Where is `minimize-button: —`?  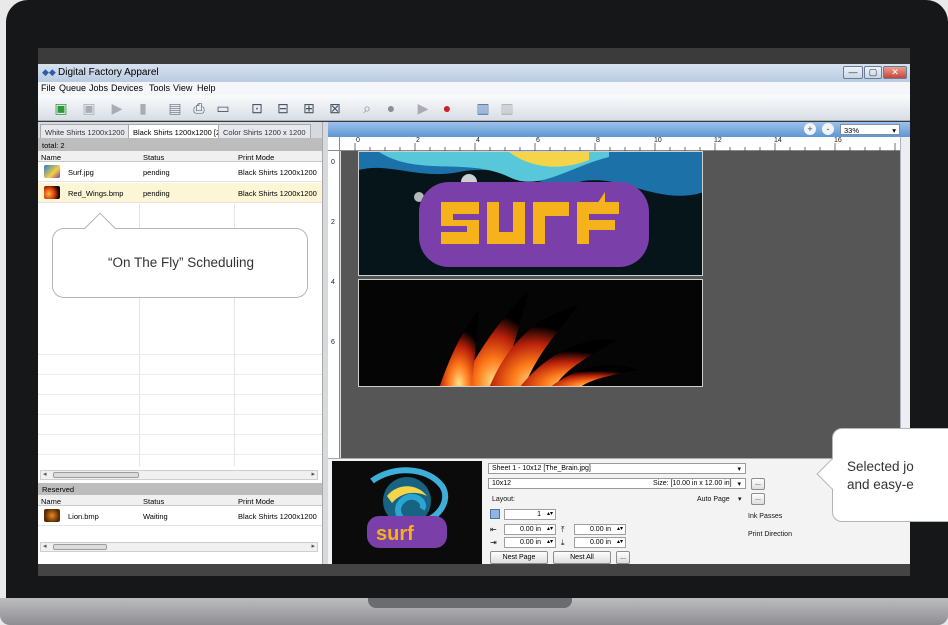
minimize-button: — is located at coordinates (853, 72).